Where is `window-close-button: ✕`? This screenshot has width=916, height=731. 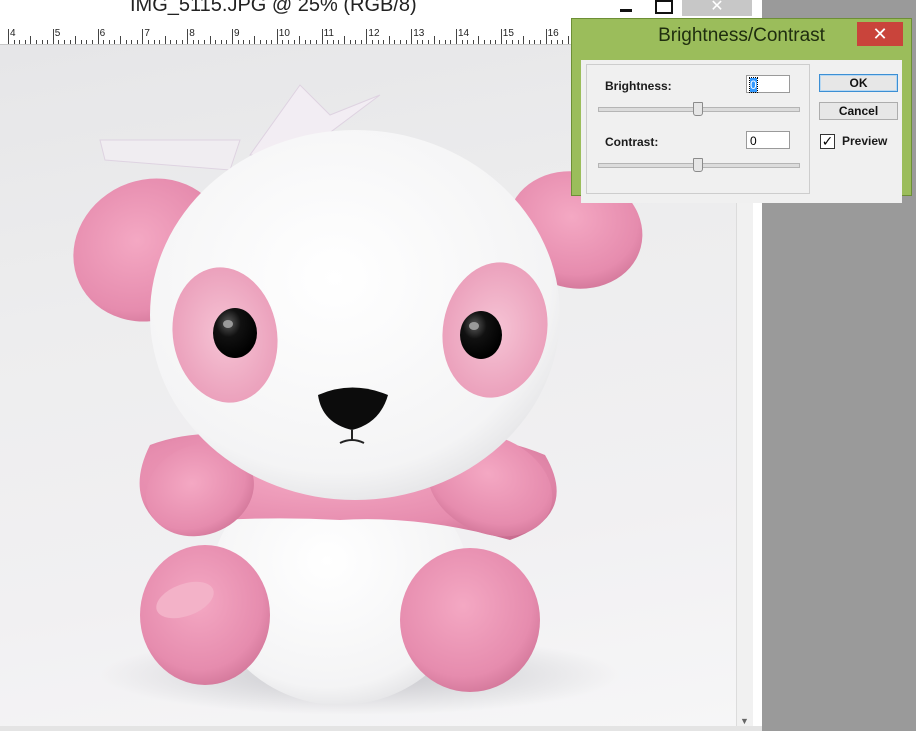 window-close-button: ✕ is located at coordinates (717, 8).